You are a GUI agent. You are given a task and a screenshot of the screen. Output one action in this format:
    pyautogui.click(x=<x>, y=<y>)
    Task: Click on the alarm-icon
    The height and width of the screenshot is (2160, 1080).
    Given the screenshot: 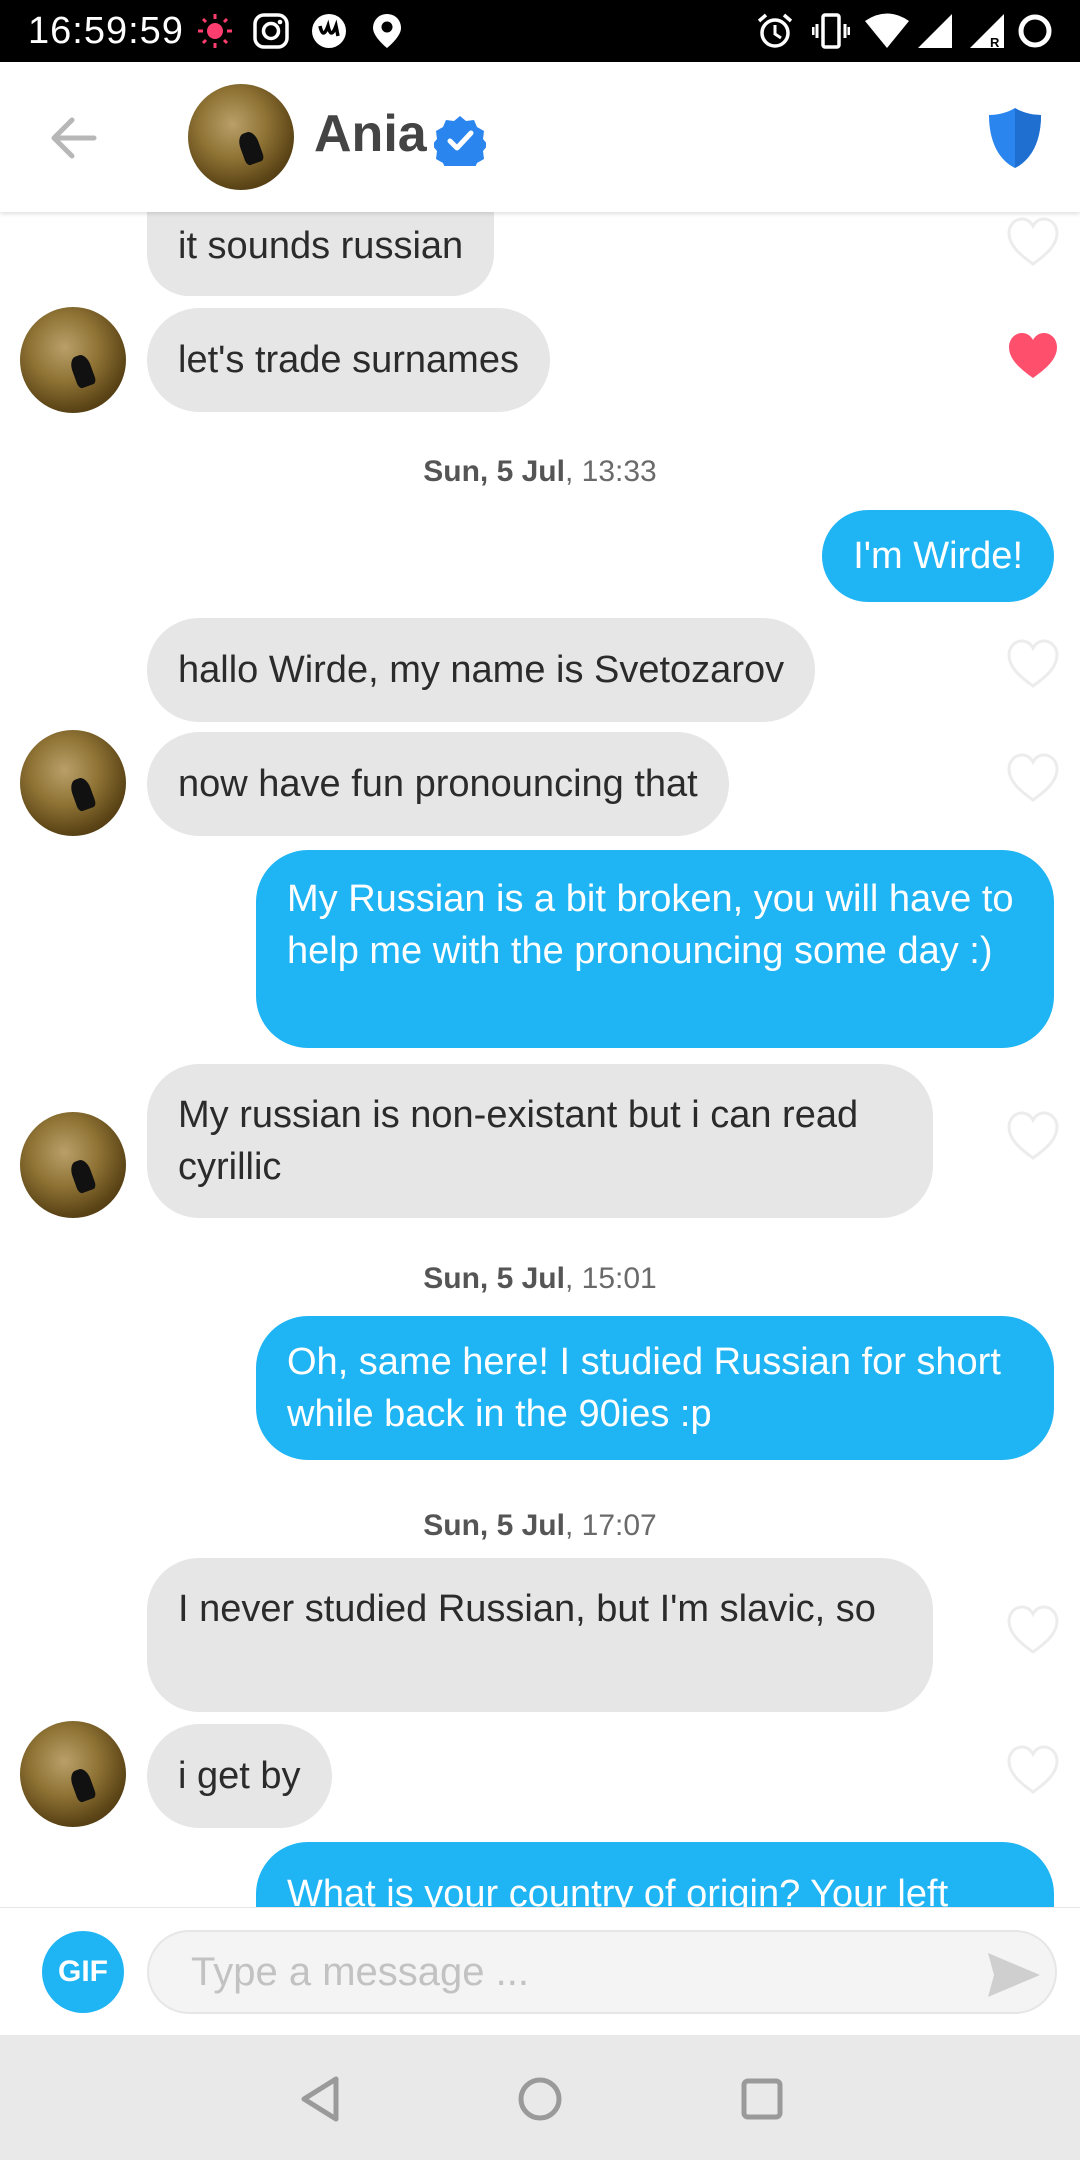 What is the action you would take?
    pyautogui.click(x=775, y=30)
    